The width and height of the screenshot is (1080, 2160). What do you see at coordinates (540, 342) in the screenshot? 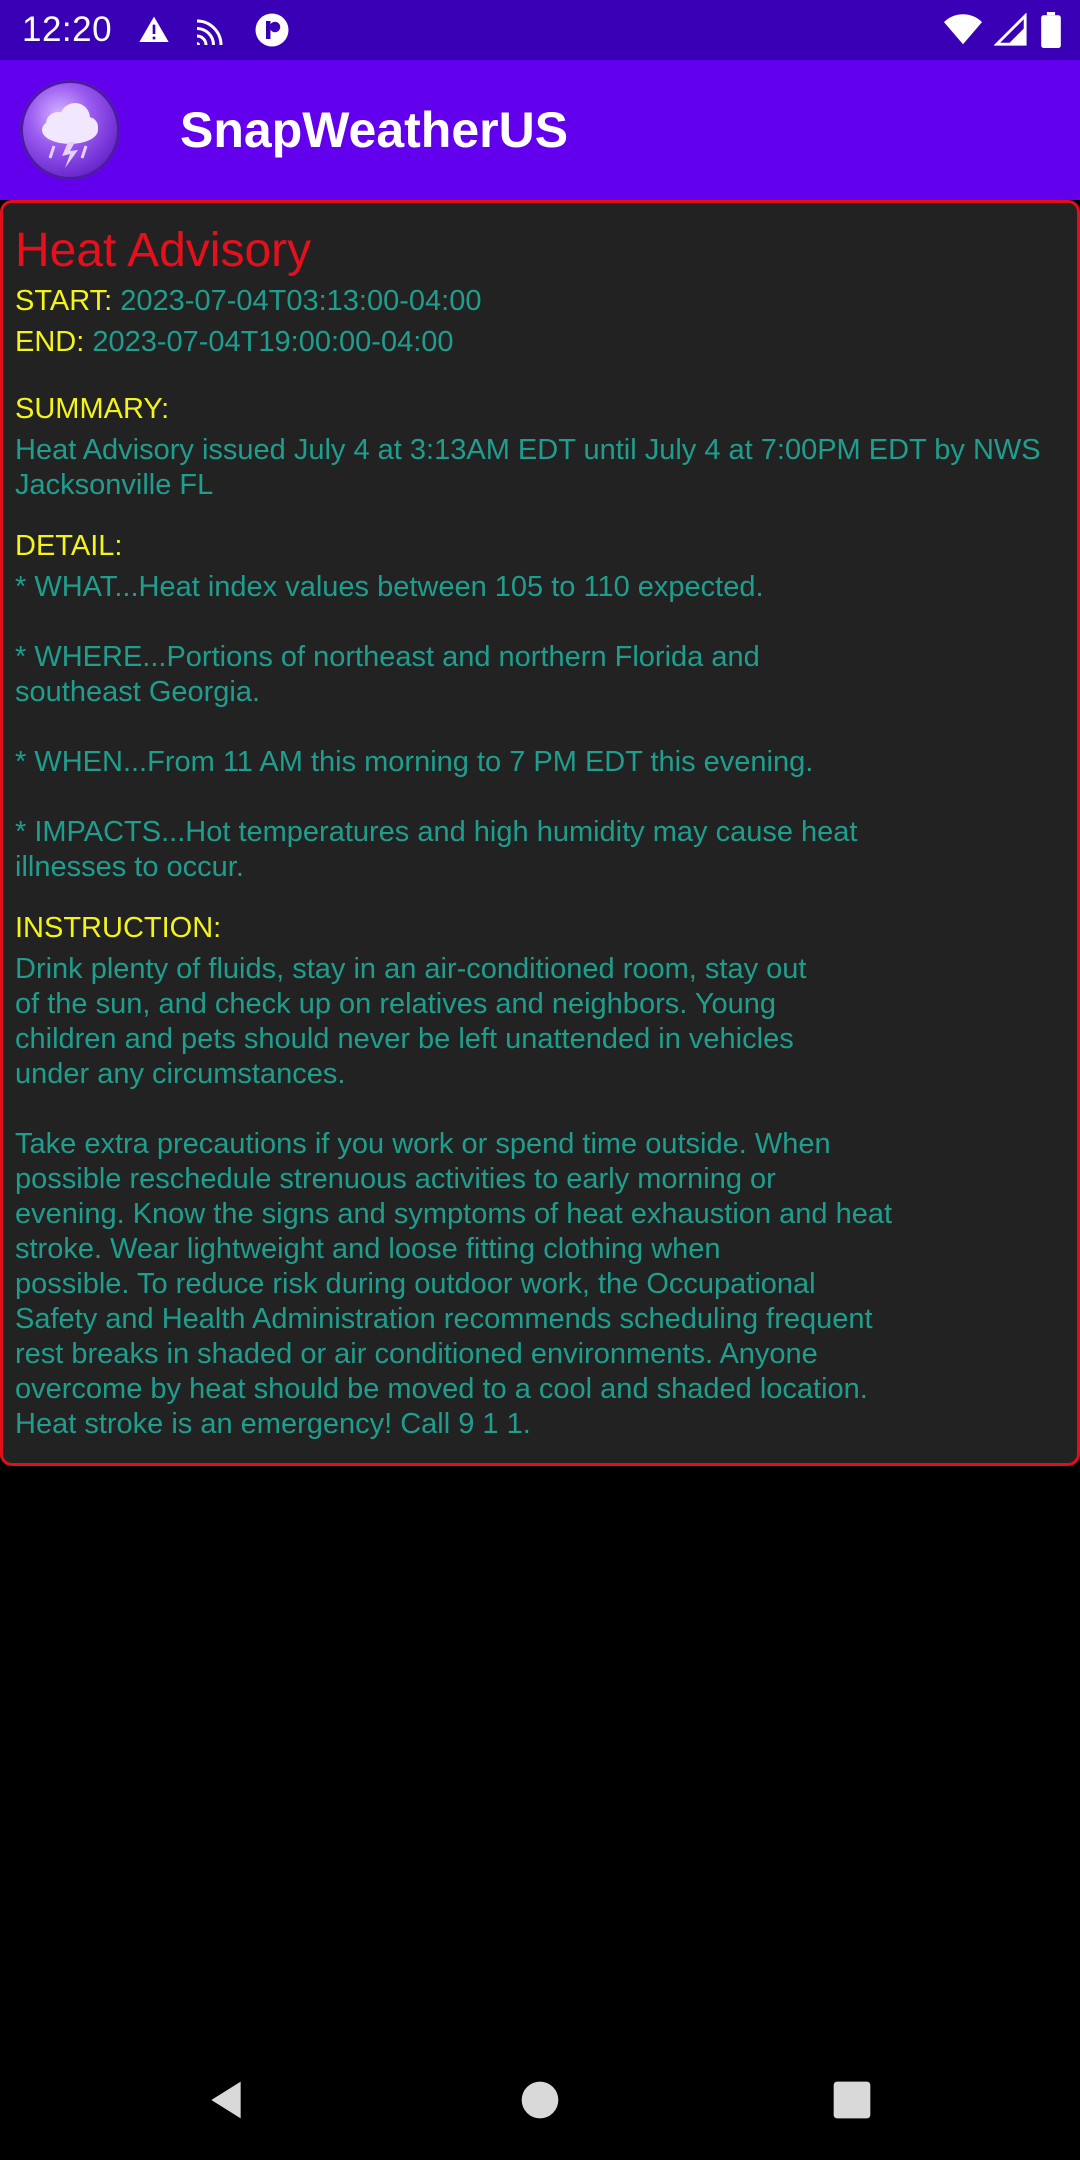
I see `end-line: END: 2023-07-04T19:00:00-04:00` at bounding box center [540, 342].